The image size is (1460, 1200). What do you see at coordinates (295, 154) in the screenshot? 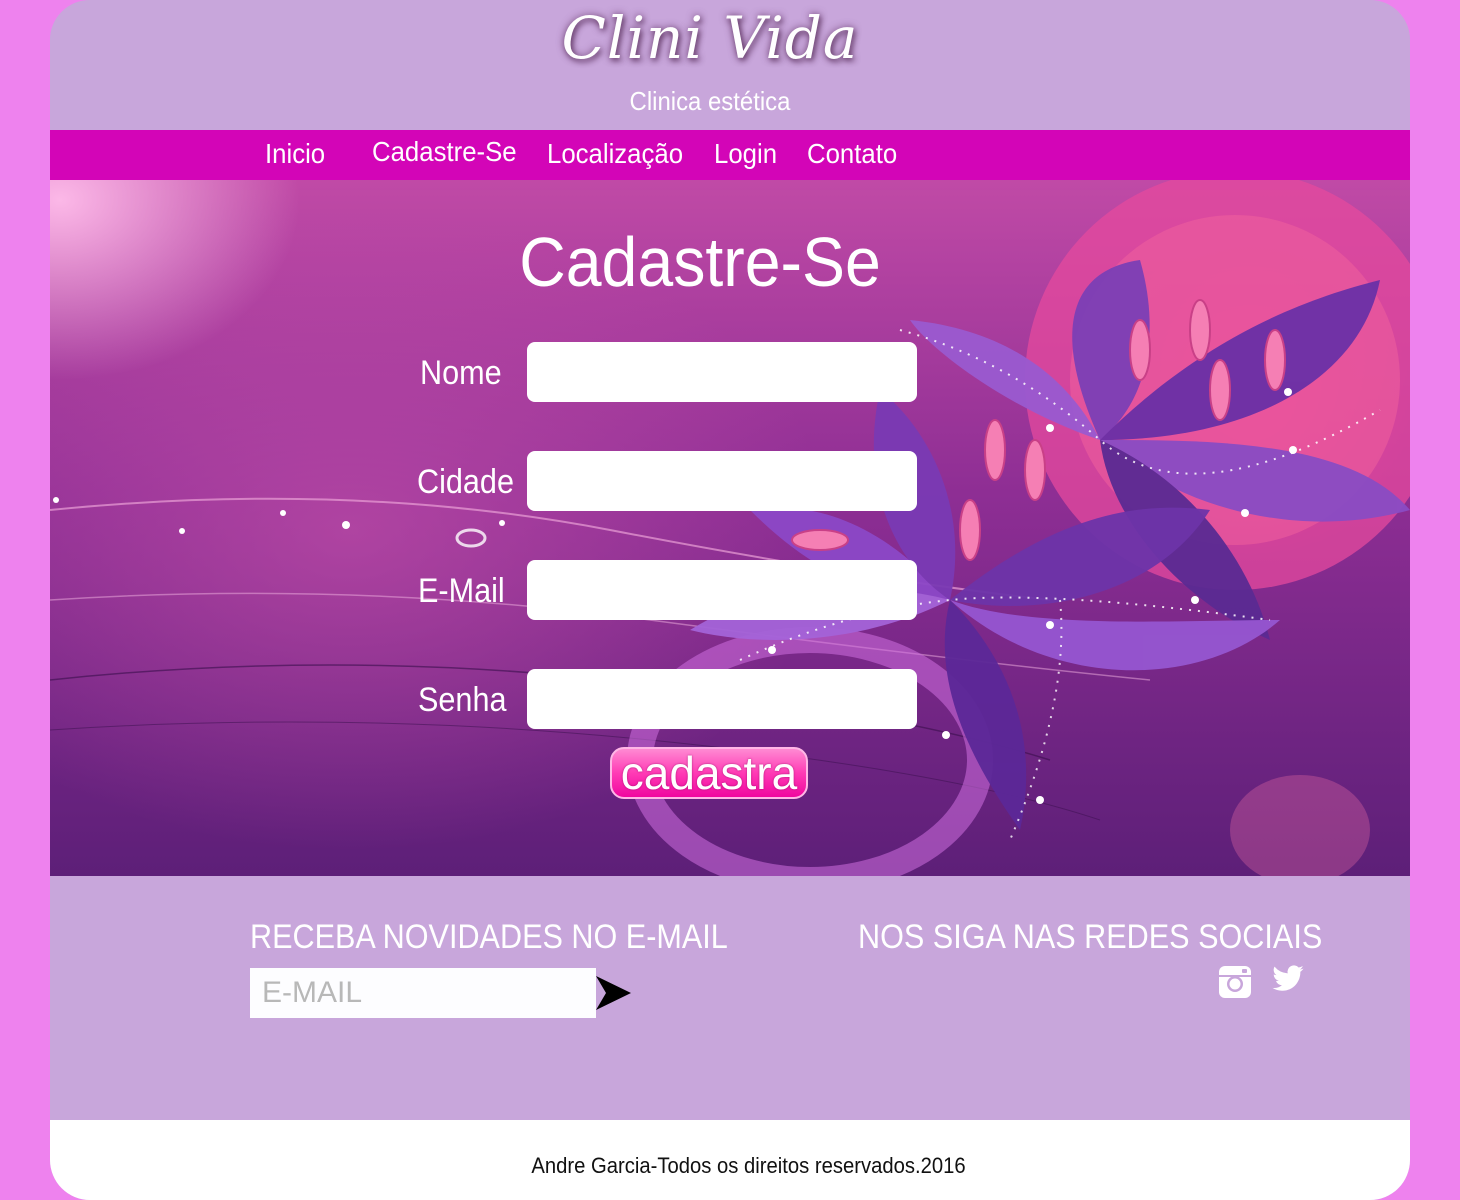
I see `nav-item-inicio: Inicio` at bounding box center [295, 154].